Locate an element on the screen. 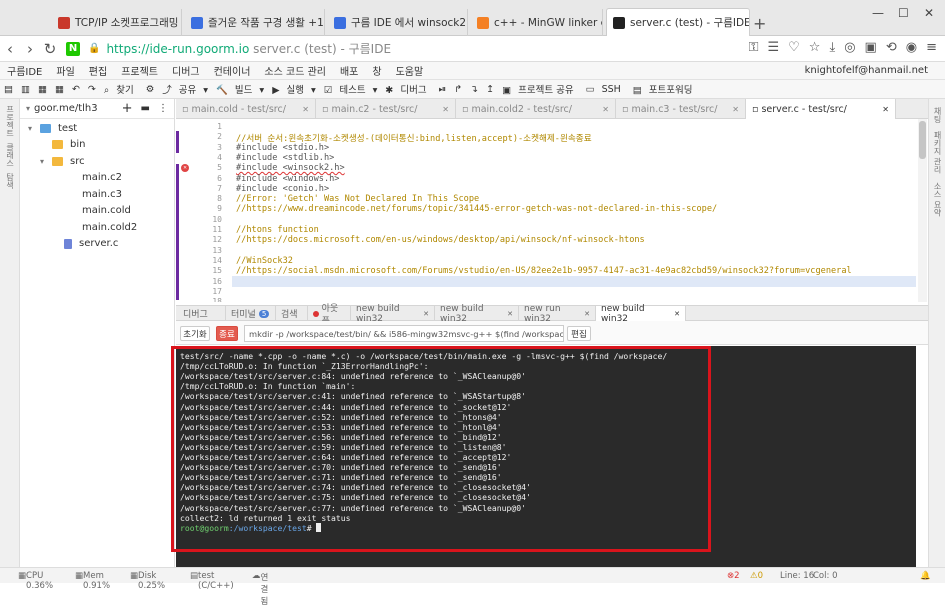  naver-logo-icon: N is located at coordinates (73, 48).